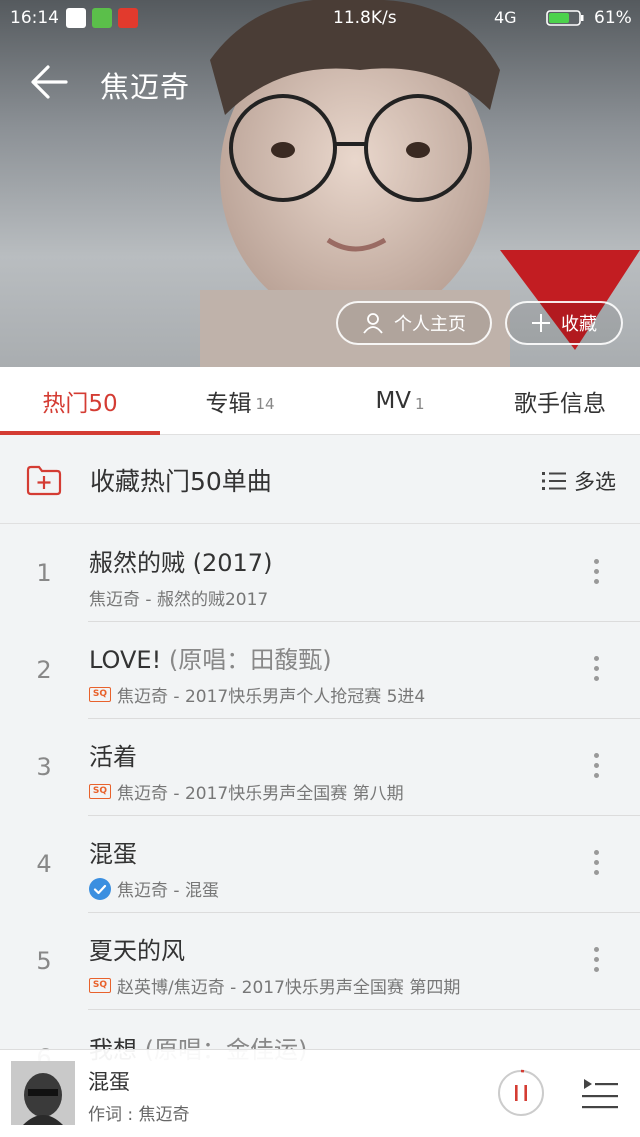 This screenshot has height=1137, width=640. I want to click on netease-icon, so click(128, 18).